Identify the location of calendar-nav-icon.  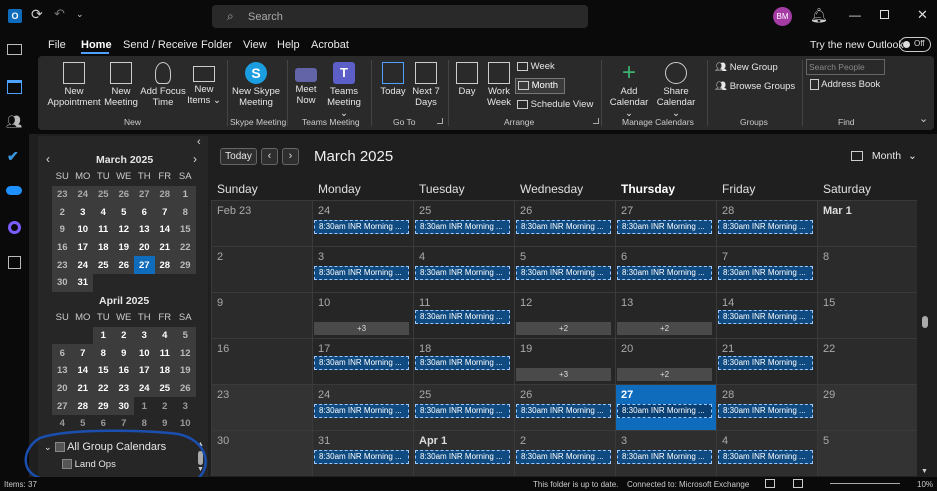
(14, 87).